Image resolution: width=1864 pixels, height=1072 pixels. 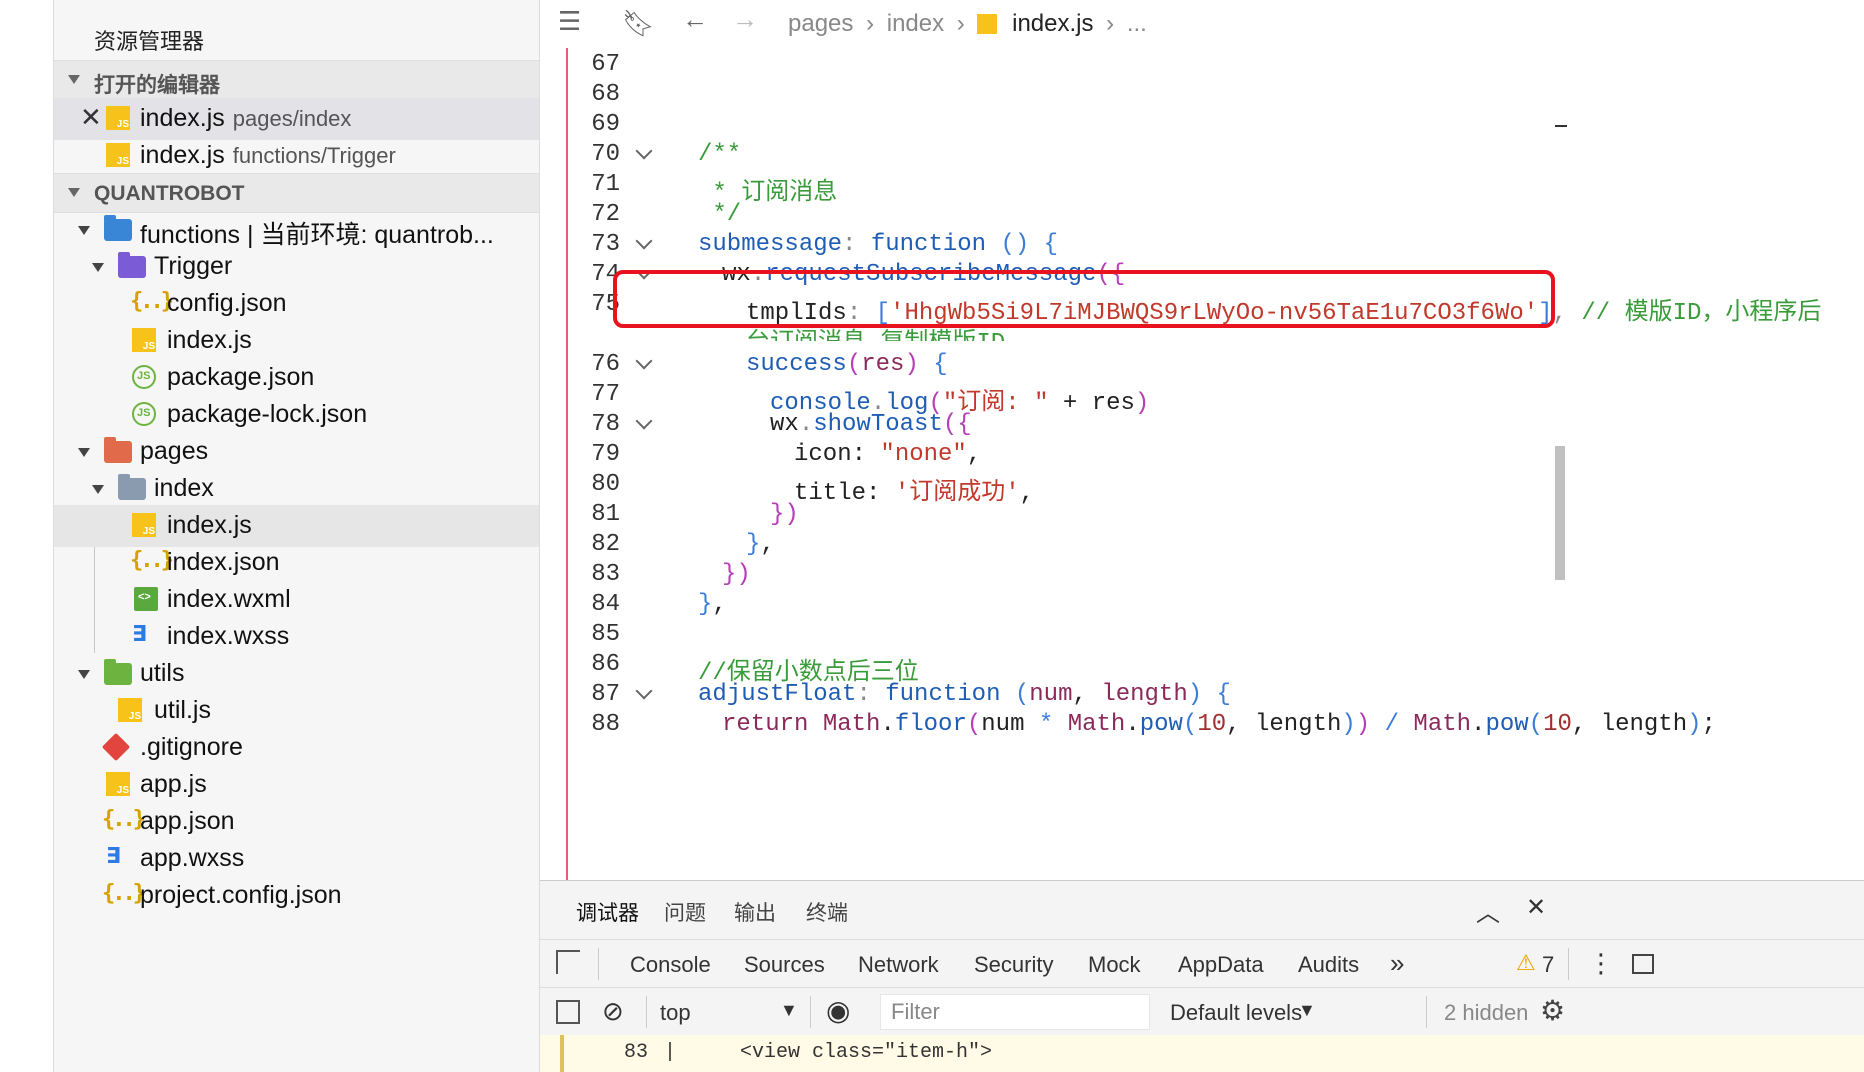 What do you see at coordinates (914, 493) in the screenshot?
I see `code-line: title: '订阅成功',` at bounding box center [914, 493].